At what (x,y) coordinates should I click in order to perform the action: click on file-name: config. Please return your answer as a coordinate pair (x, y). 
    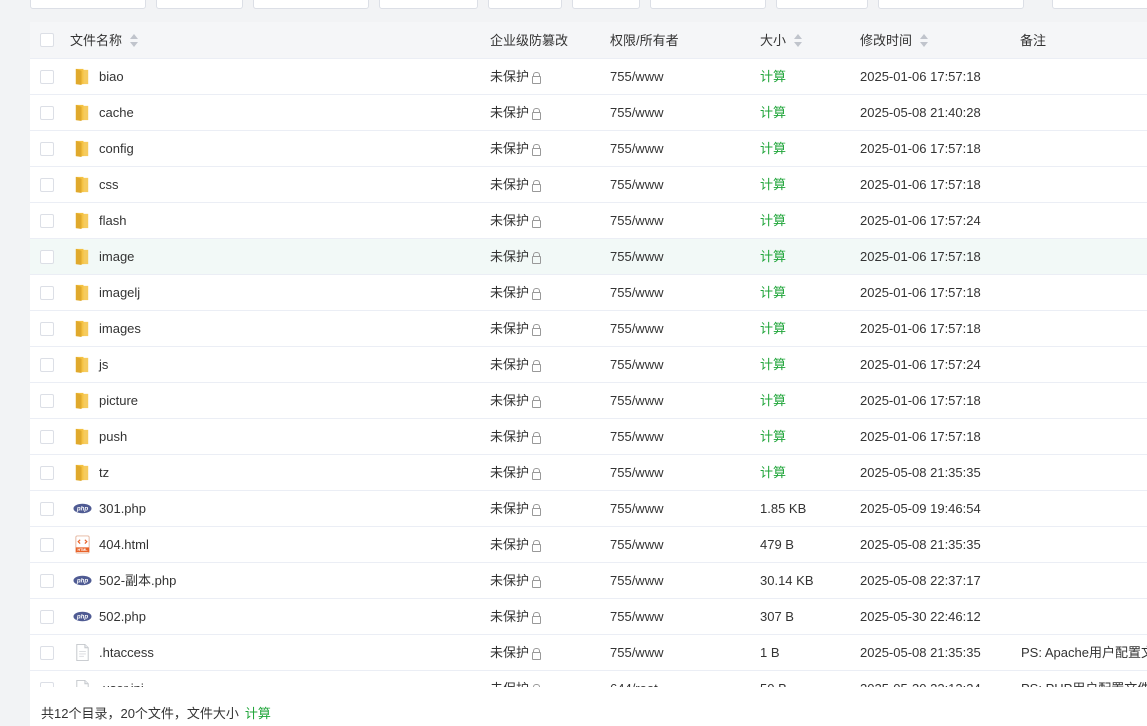
    Looking at the image, I should click on (116, 148).